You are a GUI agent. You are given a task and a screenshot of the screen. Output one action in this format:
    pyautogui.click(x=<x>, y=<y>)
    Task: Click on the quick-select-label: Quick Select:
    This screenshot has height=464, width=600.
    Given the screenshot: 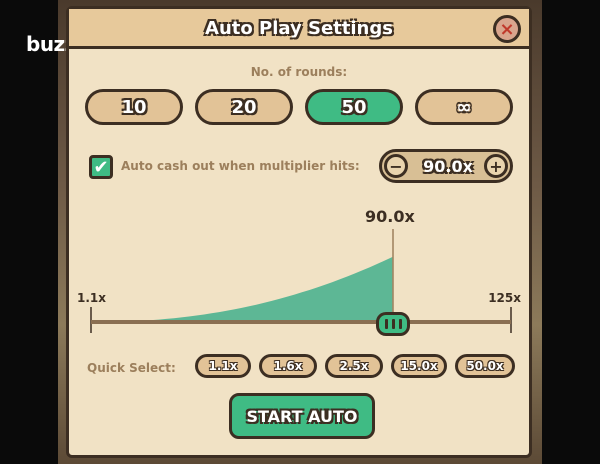 What is the action you would take?
    pyautogui.click(x=131, y=368)
    